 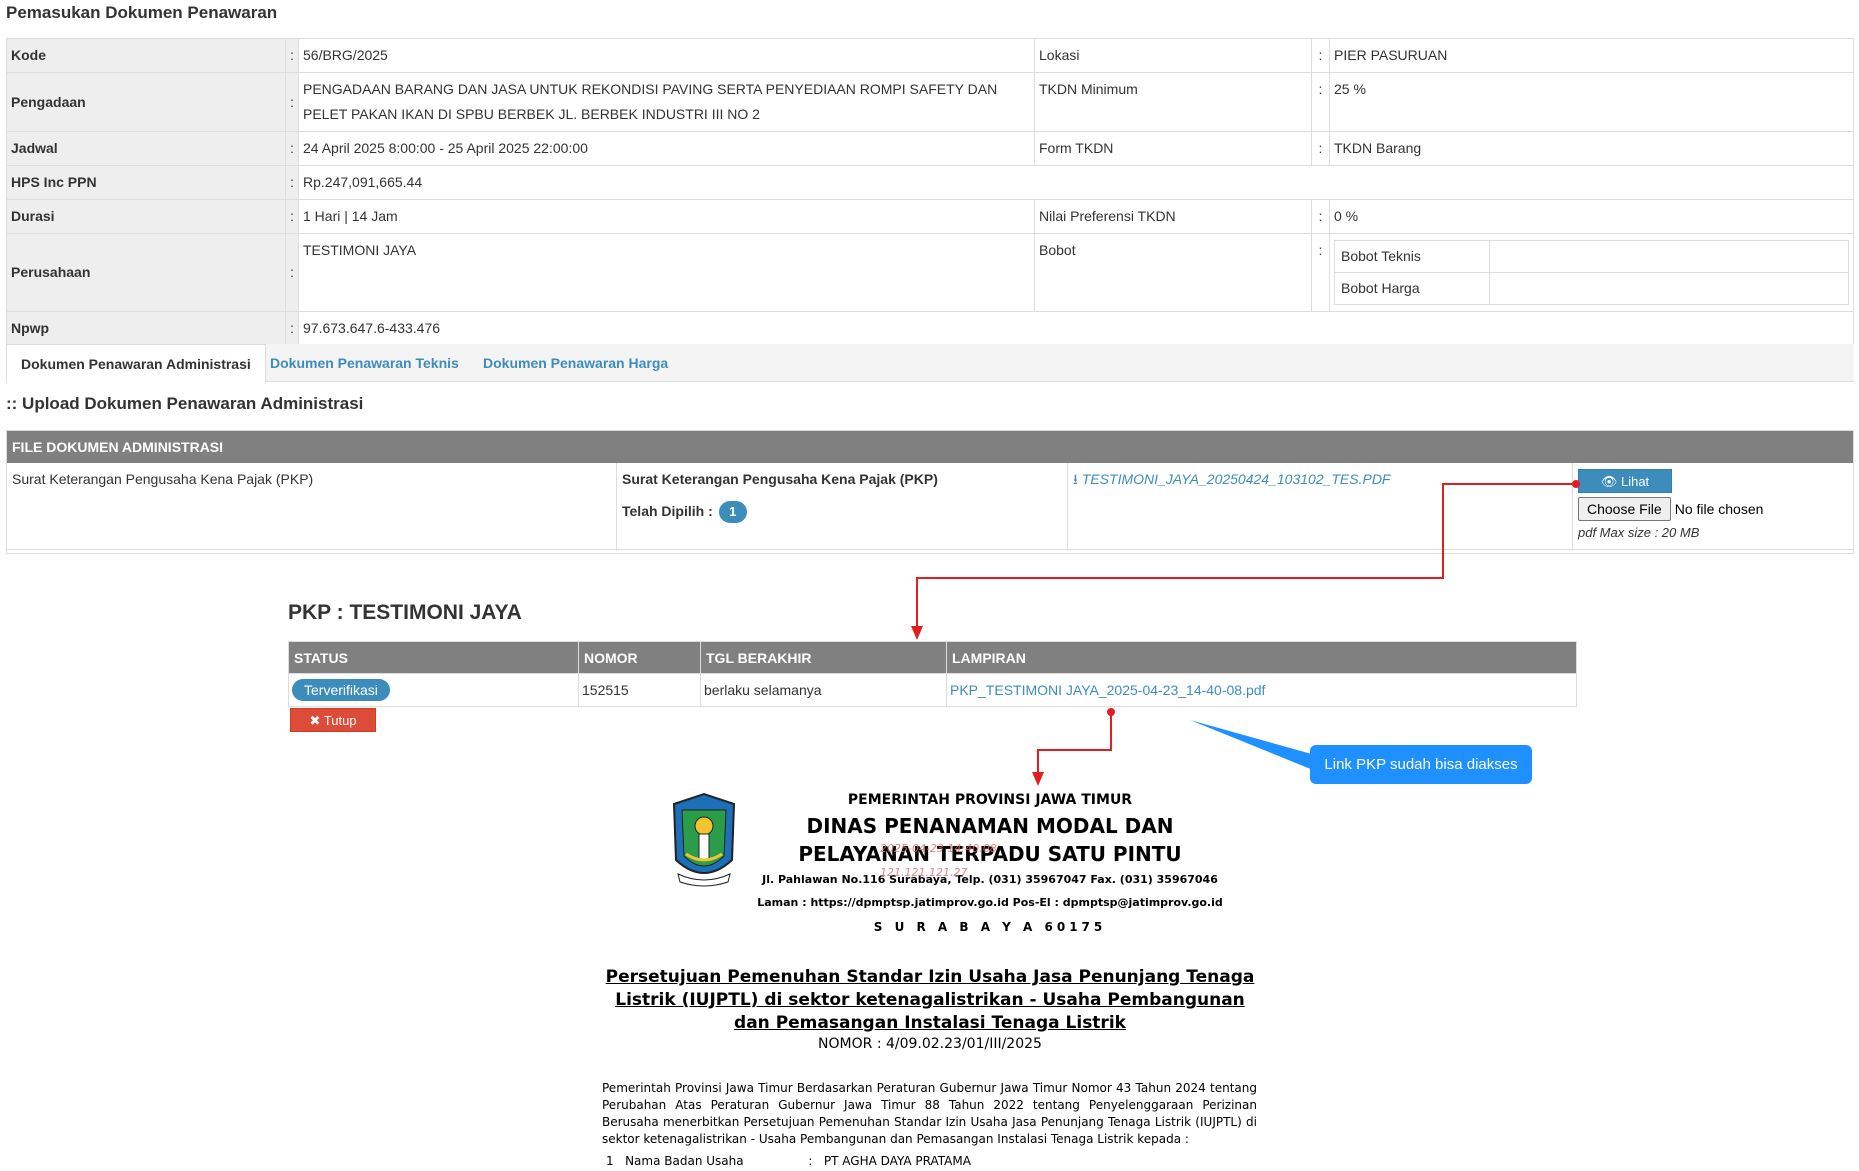 What do you see at coordinates (146, 148) in the screenshot?
I see `jadwal-label: Jadwal` at bounding box center [146, 148].